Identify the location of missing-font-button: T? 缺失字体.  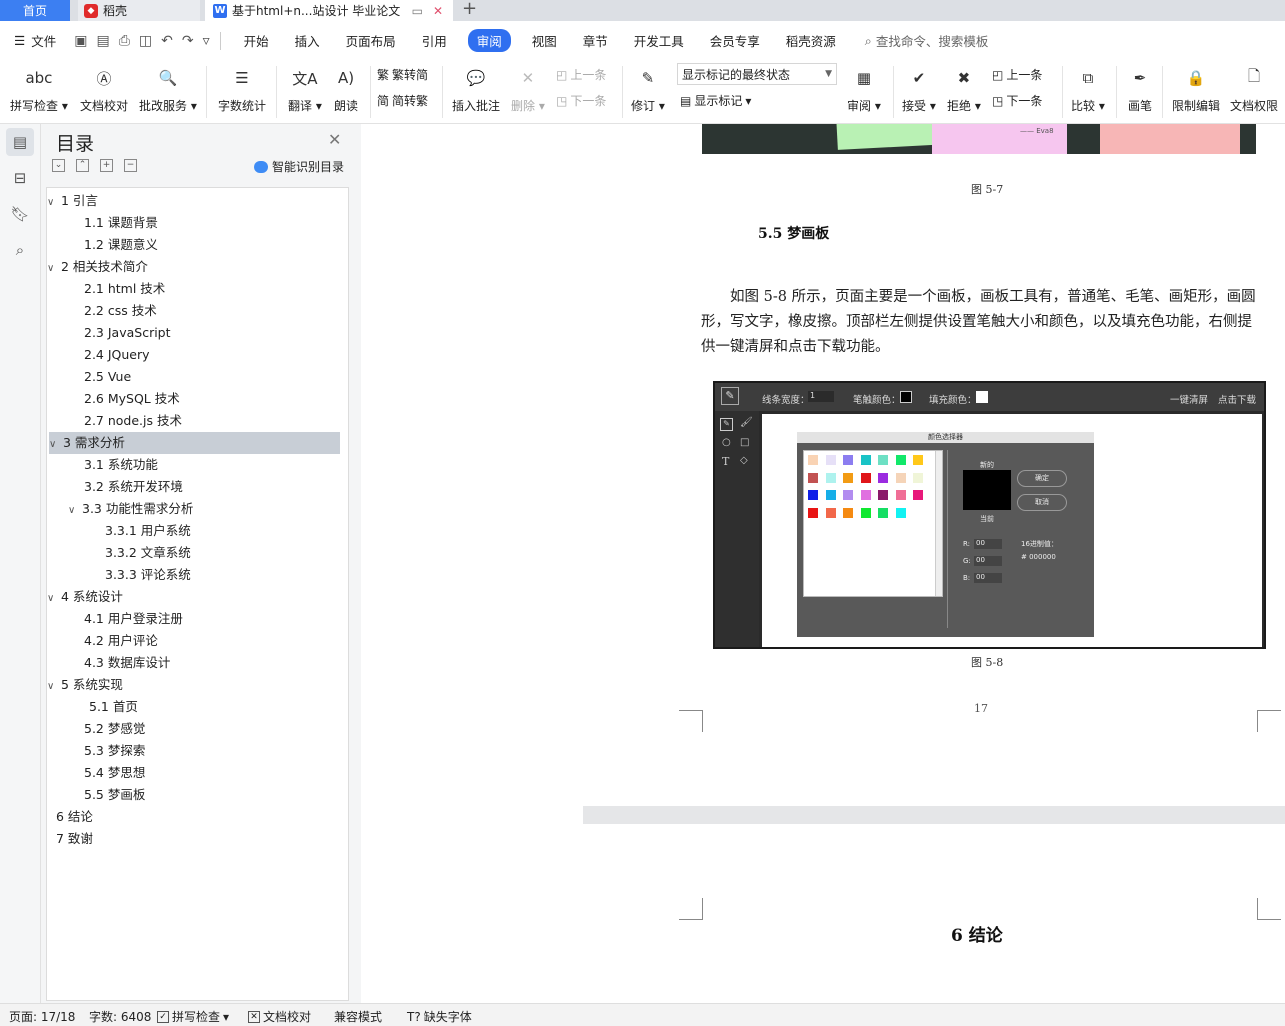
(439, 1016).